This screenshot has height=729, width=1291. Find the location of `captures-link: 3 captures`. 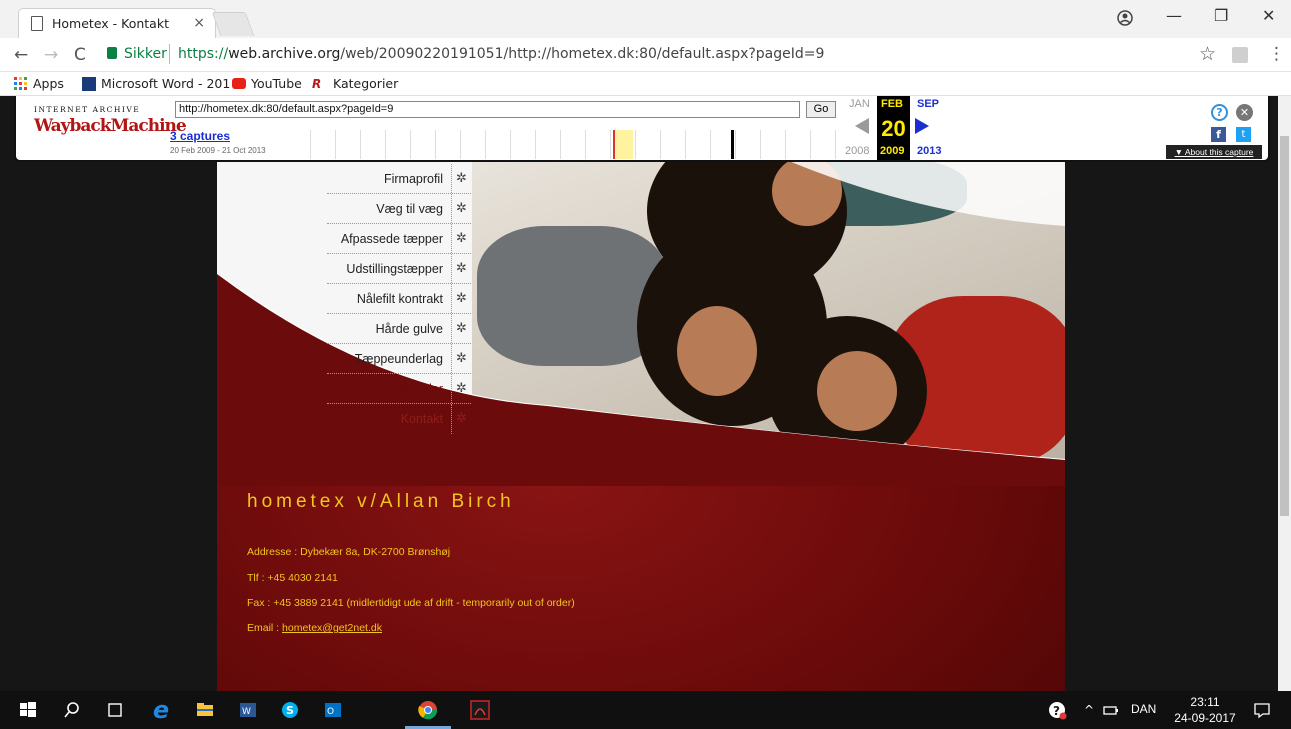

captures-link: 3 captures is located at coordinates (200, 136).